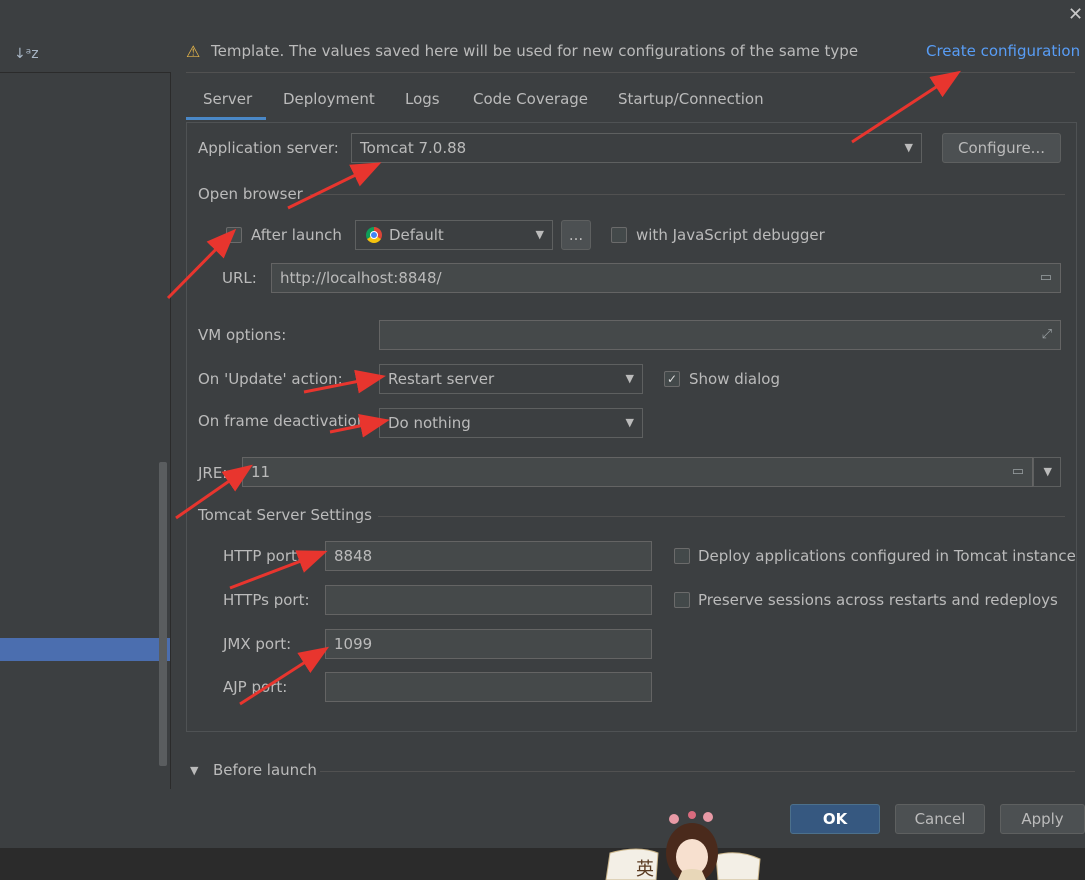 The height and width of the screenshot is (880, 1085). I want to click on preserve-sessions-checkbox, so click(682, 600).